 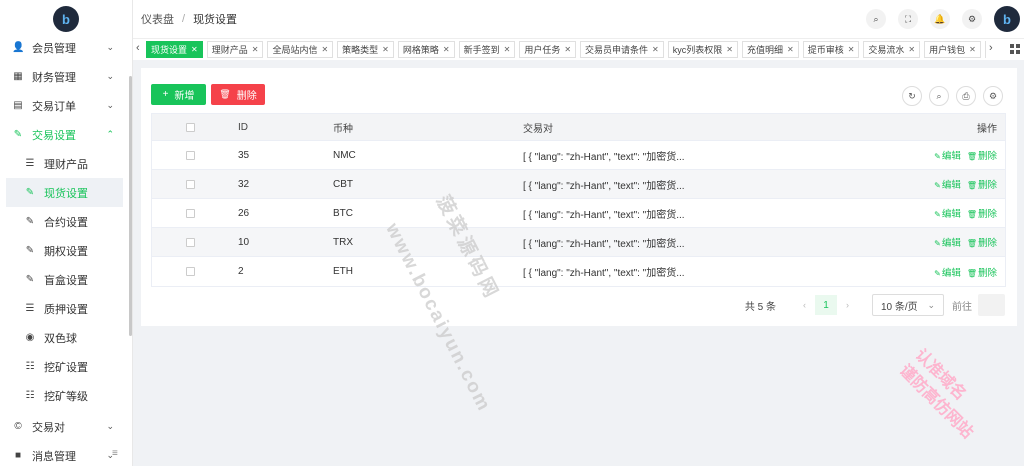 I want to click on tabs-scroll-left-icon: ‹, so click(x=138, y=48).